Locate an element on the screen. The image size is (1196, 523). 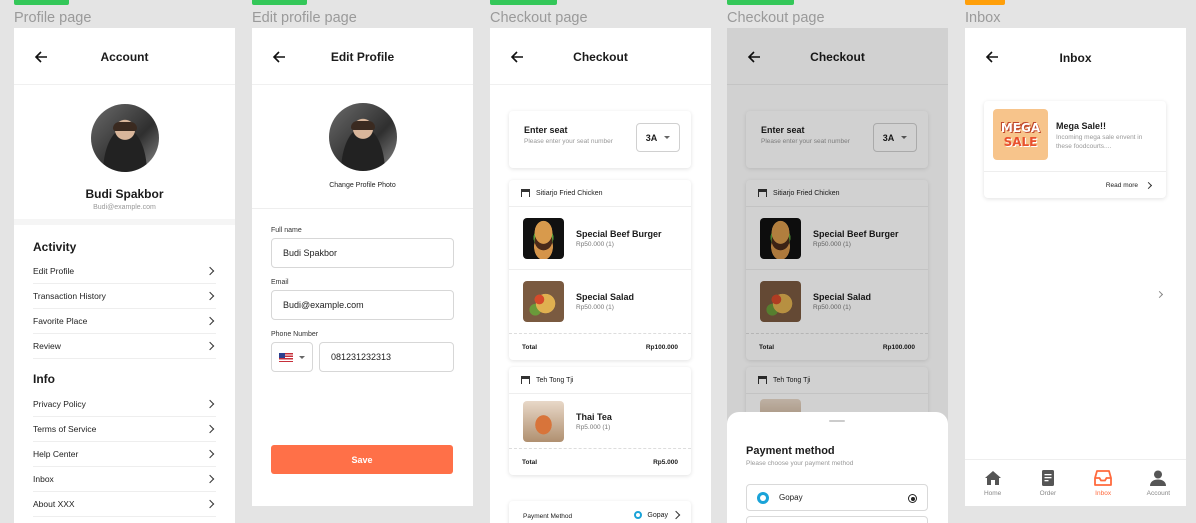
menu-item-inbox: Inbox is located at coordinates (124, 479).